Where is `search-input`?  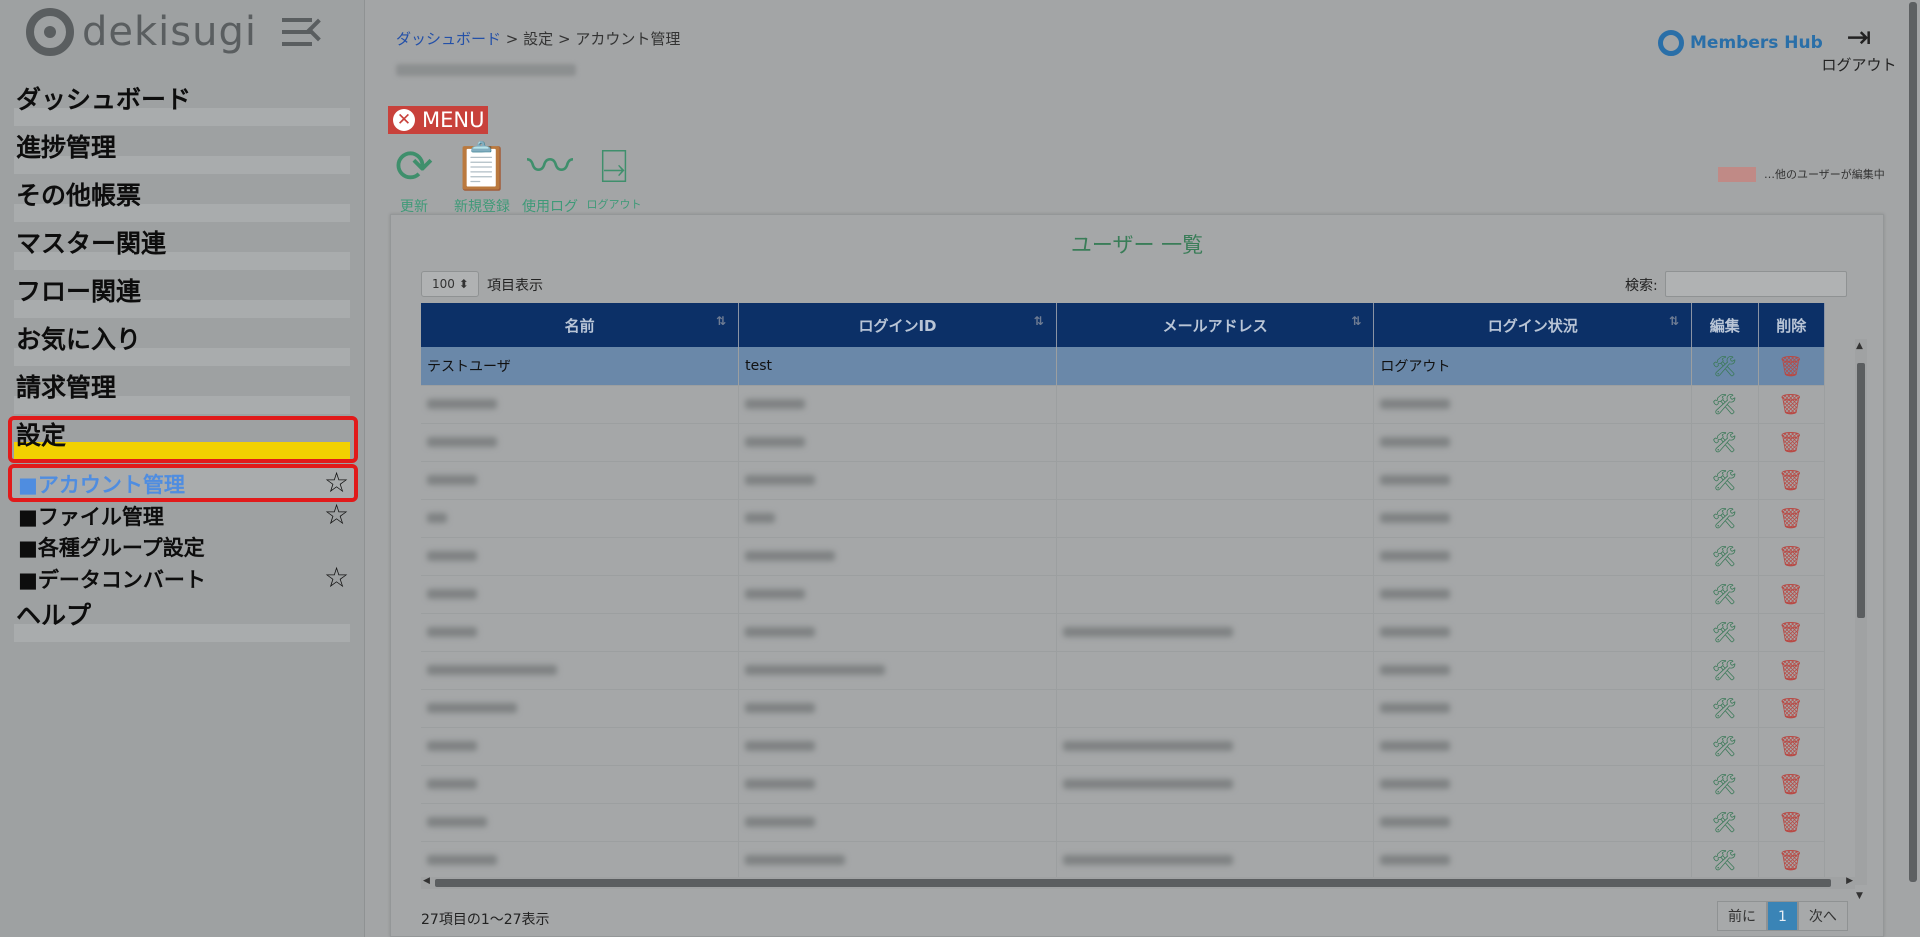
search-input is located at coordinates (1756, 284).